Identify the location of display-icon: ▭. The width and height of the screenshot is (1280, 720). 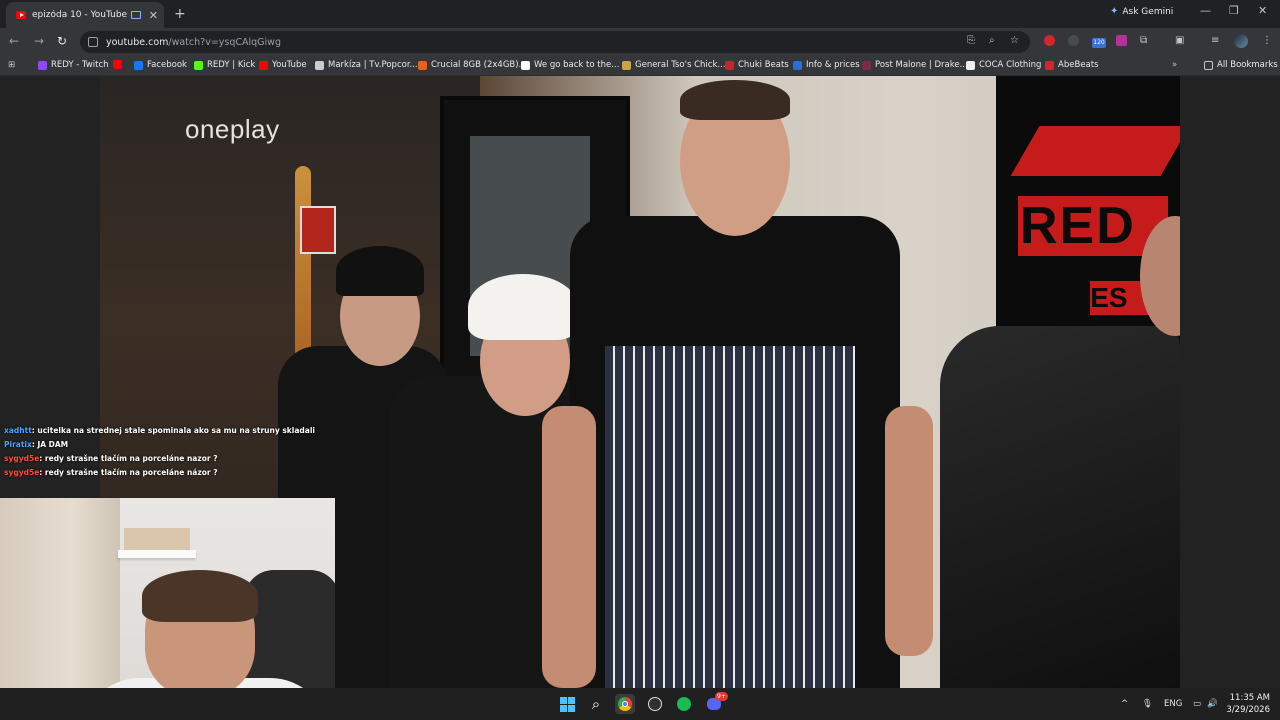
(1197, 704).